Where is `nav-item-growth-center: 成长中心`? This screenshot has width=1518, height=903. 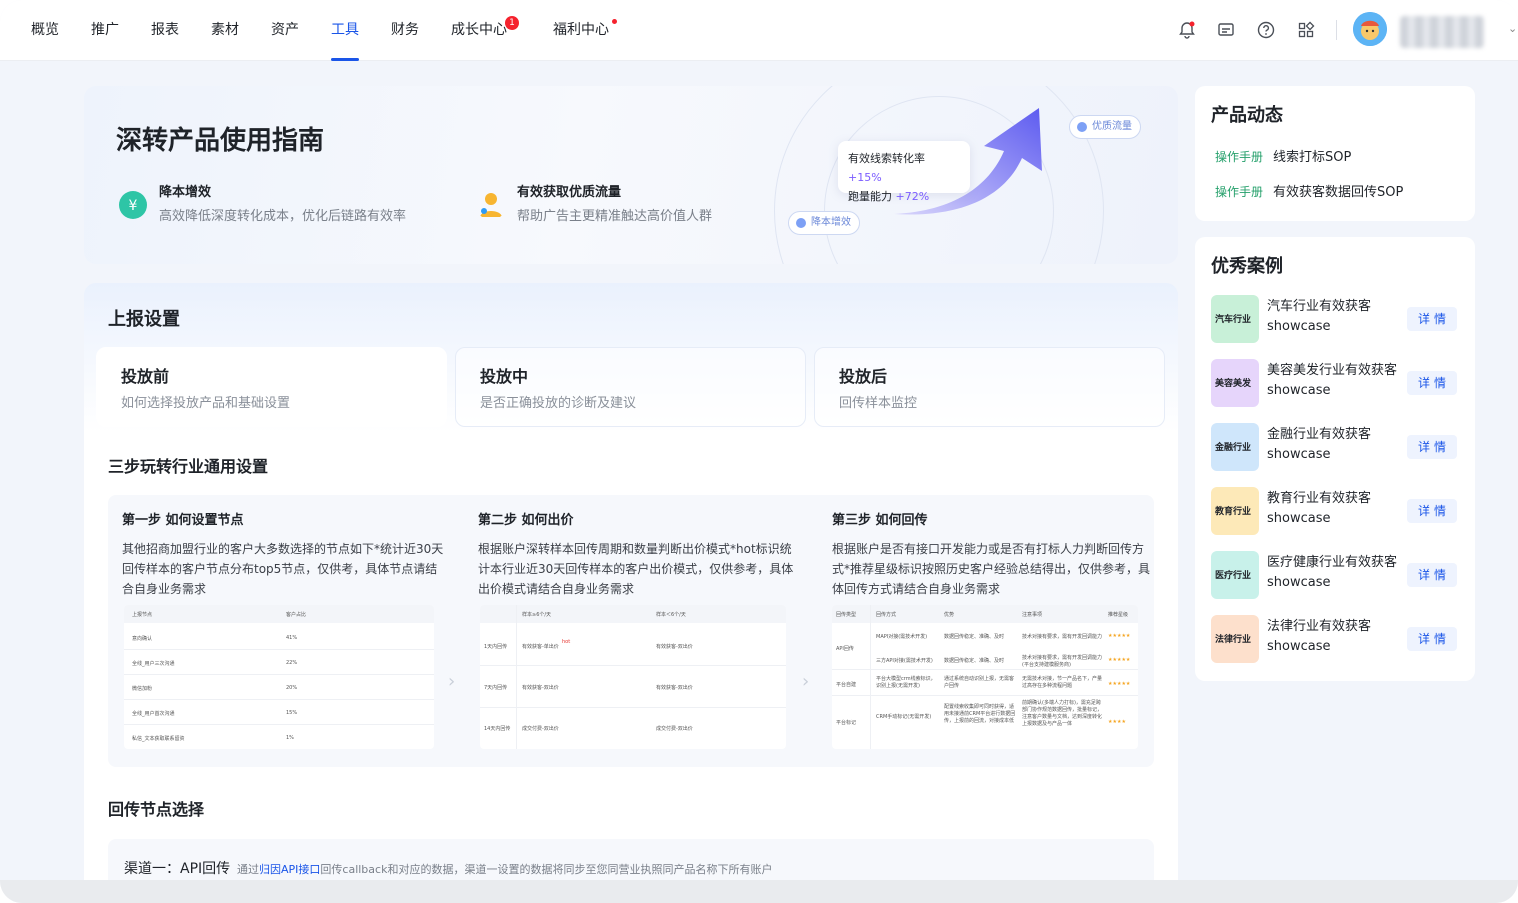 nav-item-growth-center: 成长中心 is located at coordinates (479, 30).